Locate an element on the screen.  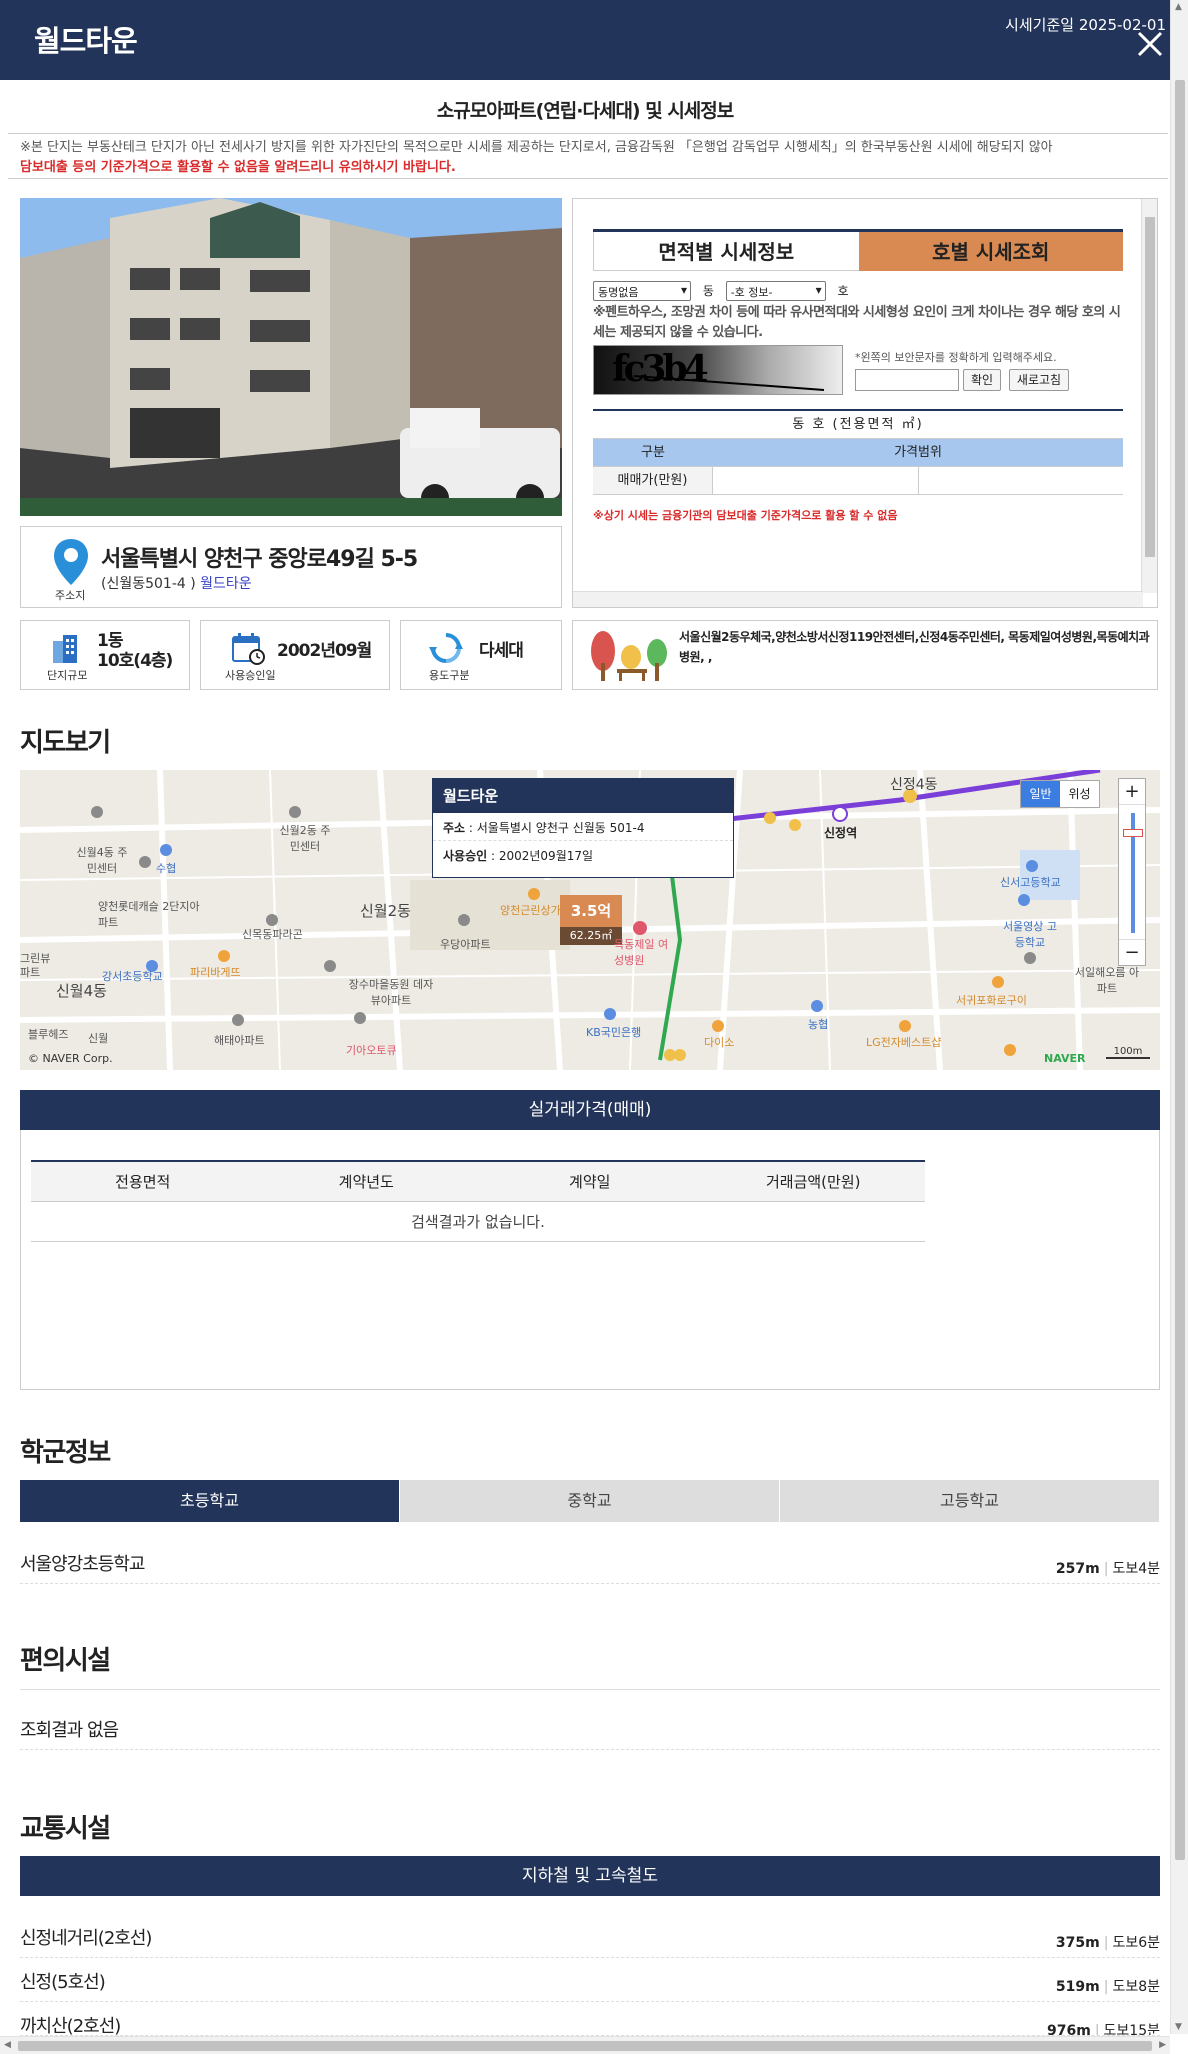
deal-col-year: 계약년도 is located at coordinates (366, 1182).